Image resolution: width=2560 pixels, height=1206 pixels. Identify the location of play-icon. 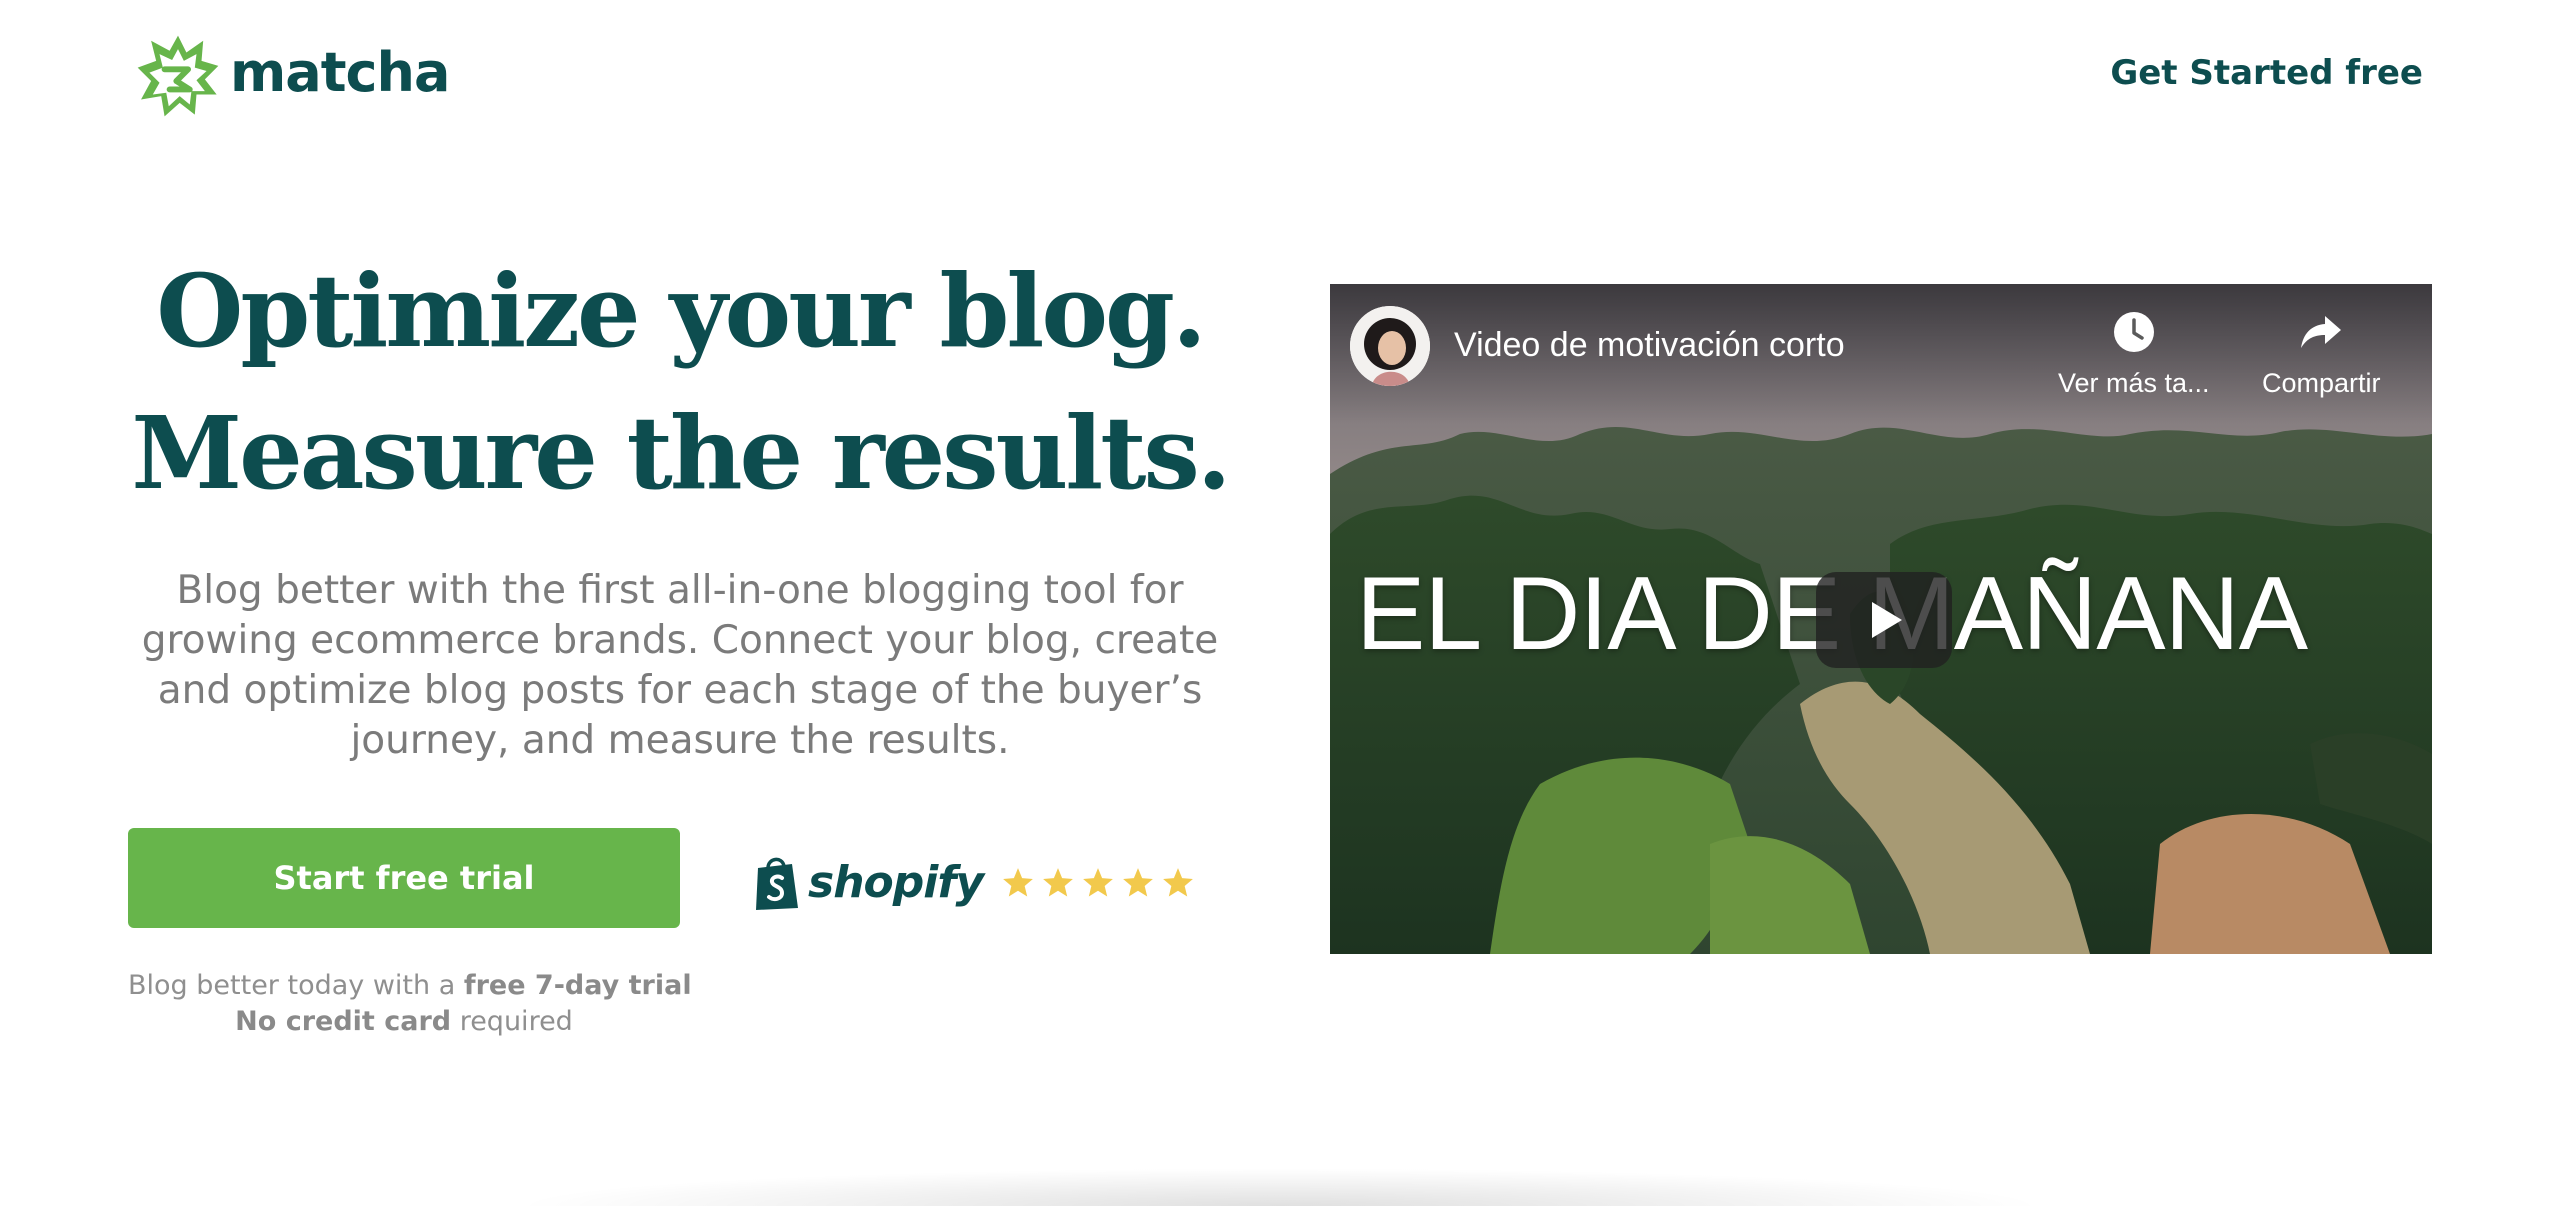
(1887, 620).